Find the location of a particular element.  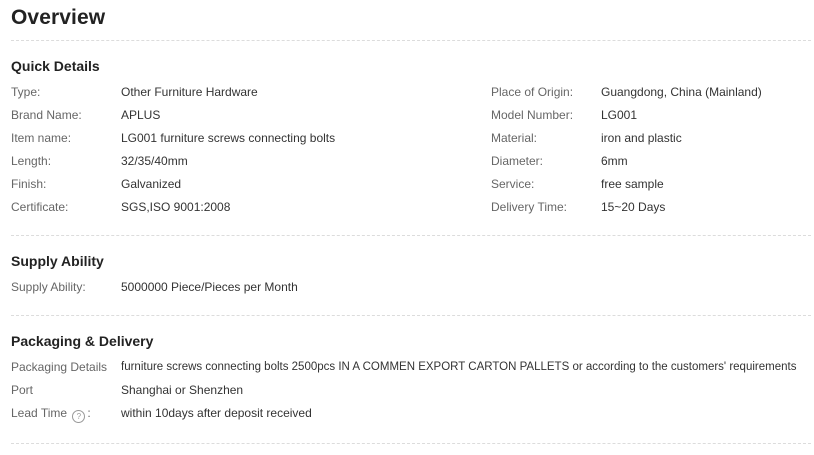

detail-value: LG001 is located at coordinates (619, 115).